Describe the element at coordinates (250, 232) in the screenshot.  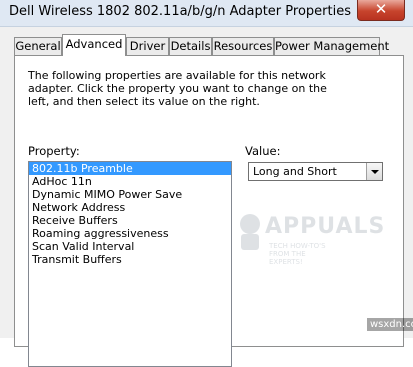
I see `mascot-icon` at that location.